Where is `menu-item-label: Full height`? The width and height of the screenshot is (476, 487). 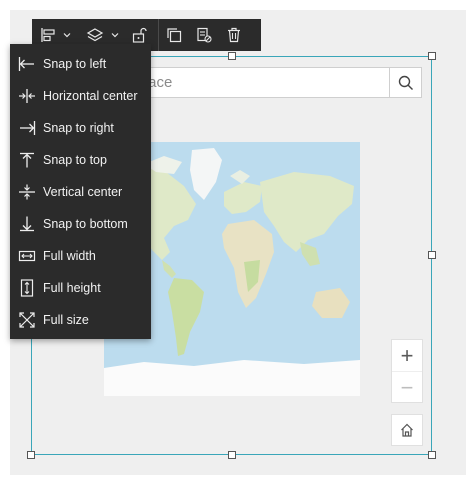 menu-item-label: Full height is located at coordinates (72, 288).